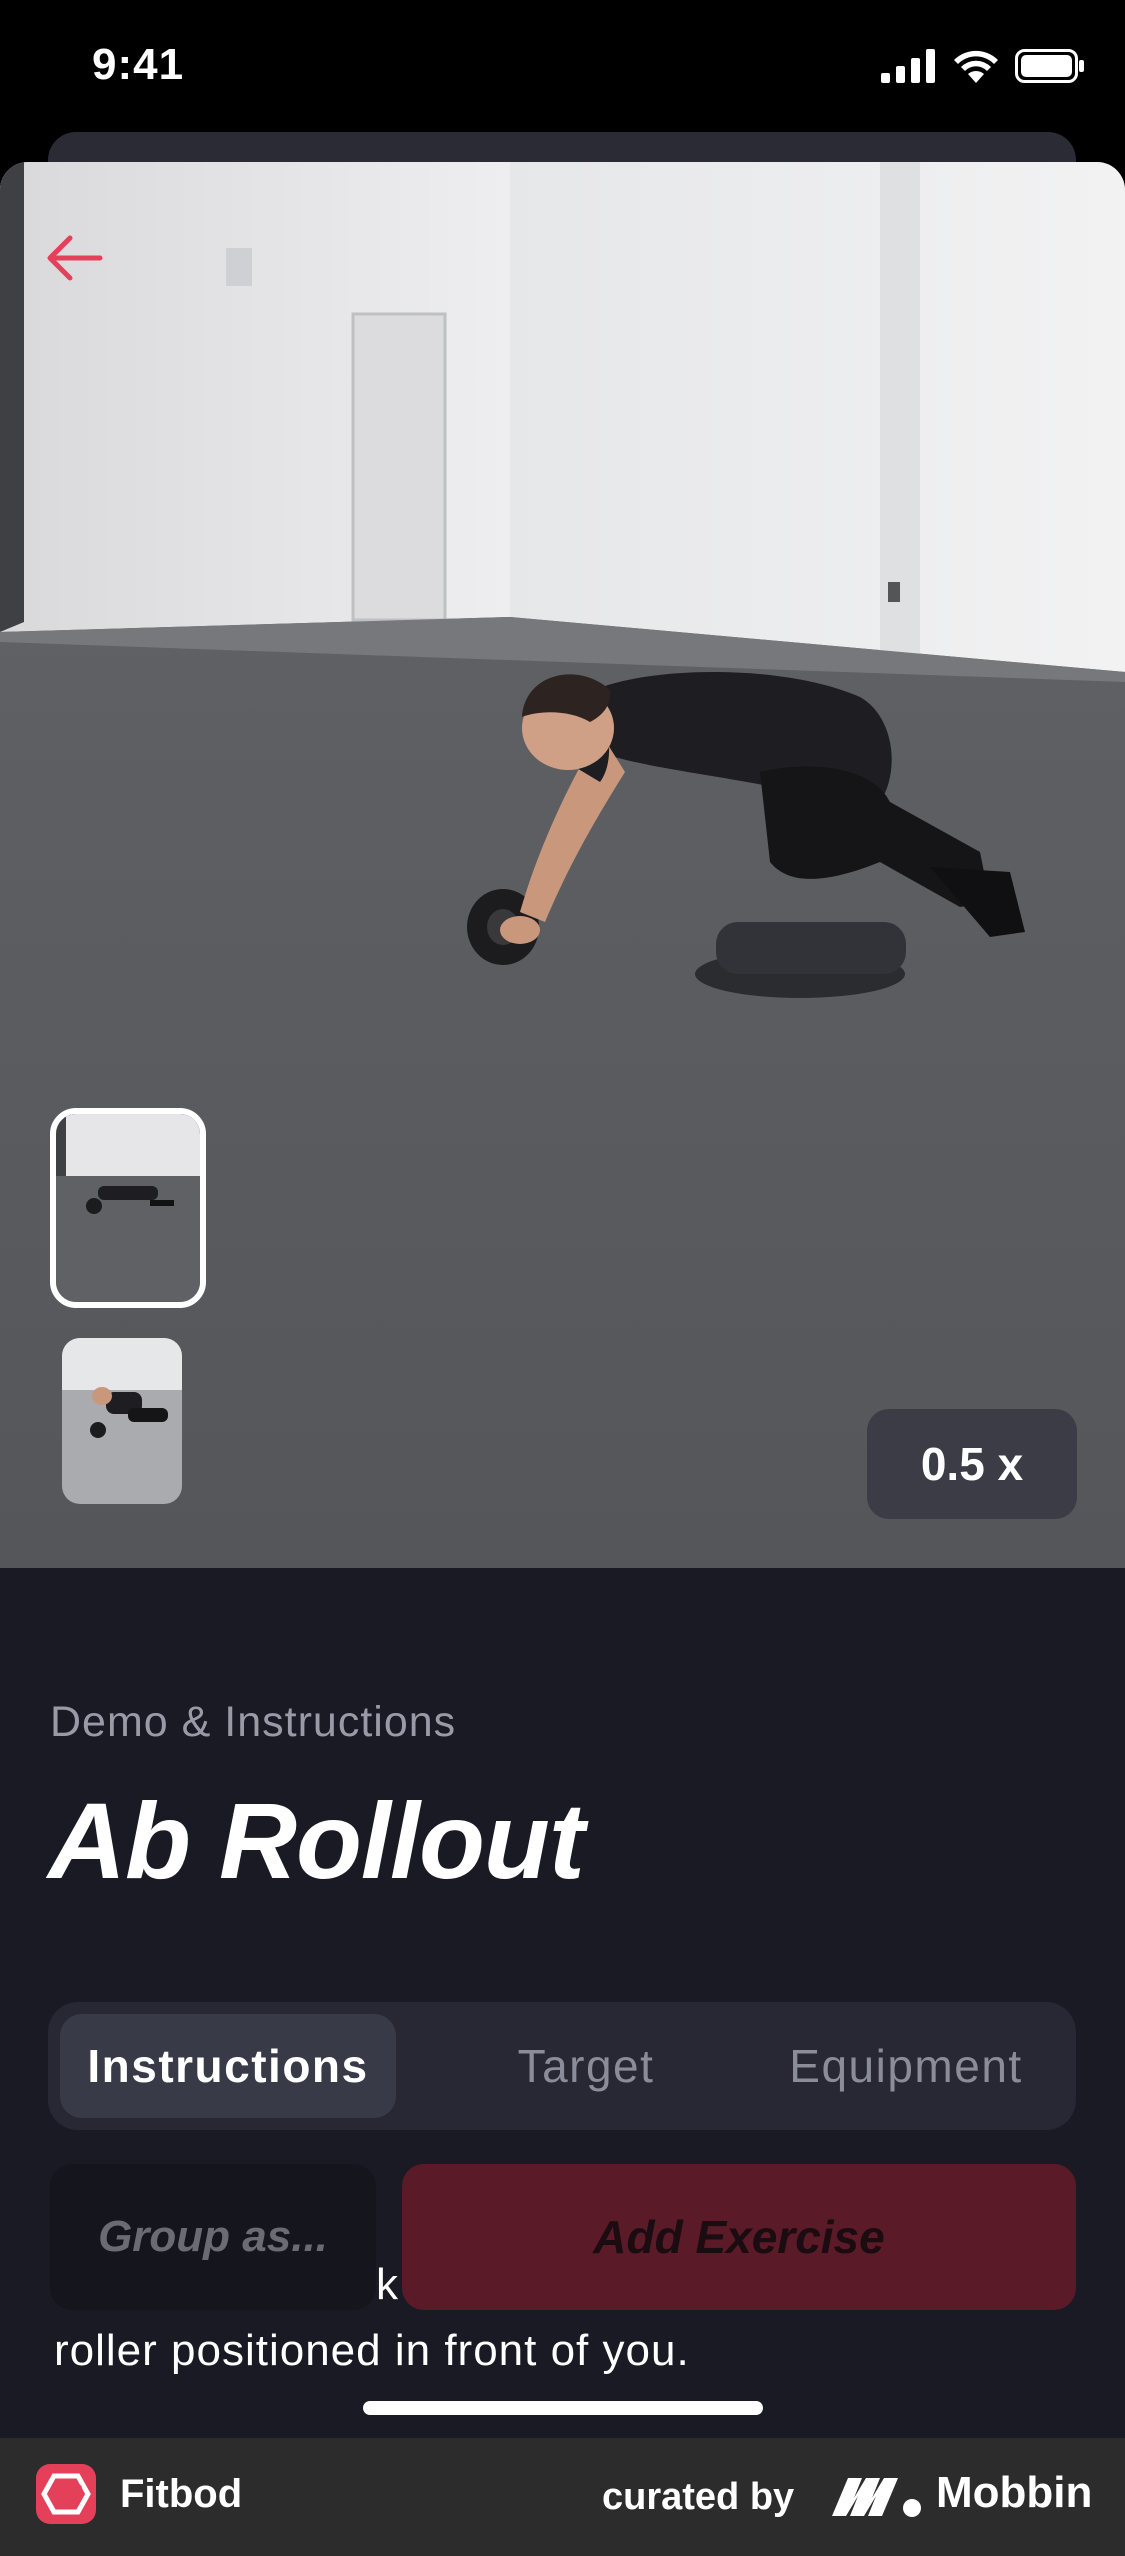 The height and width of the screenshot is (2556, 1125). I want to click on fitbod-logo-icon, so click(66, 2494).